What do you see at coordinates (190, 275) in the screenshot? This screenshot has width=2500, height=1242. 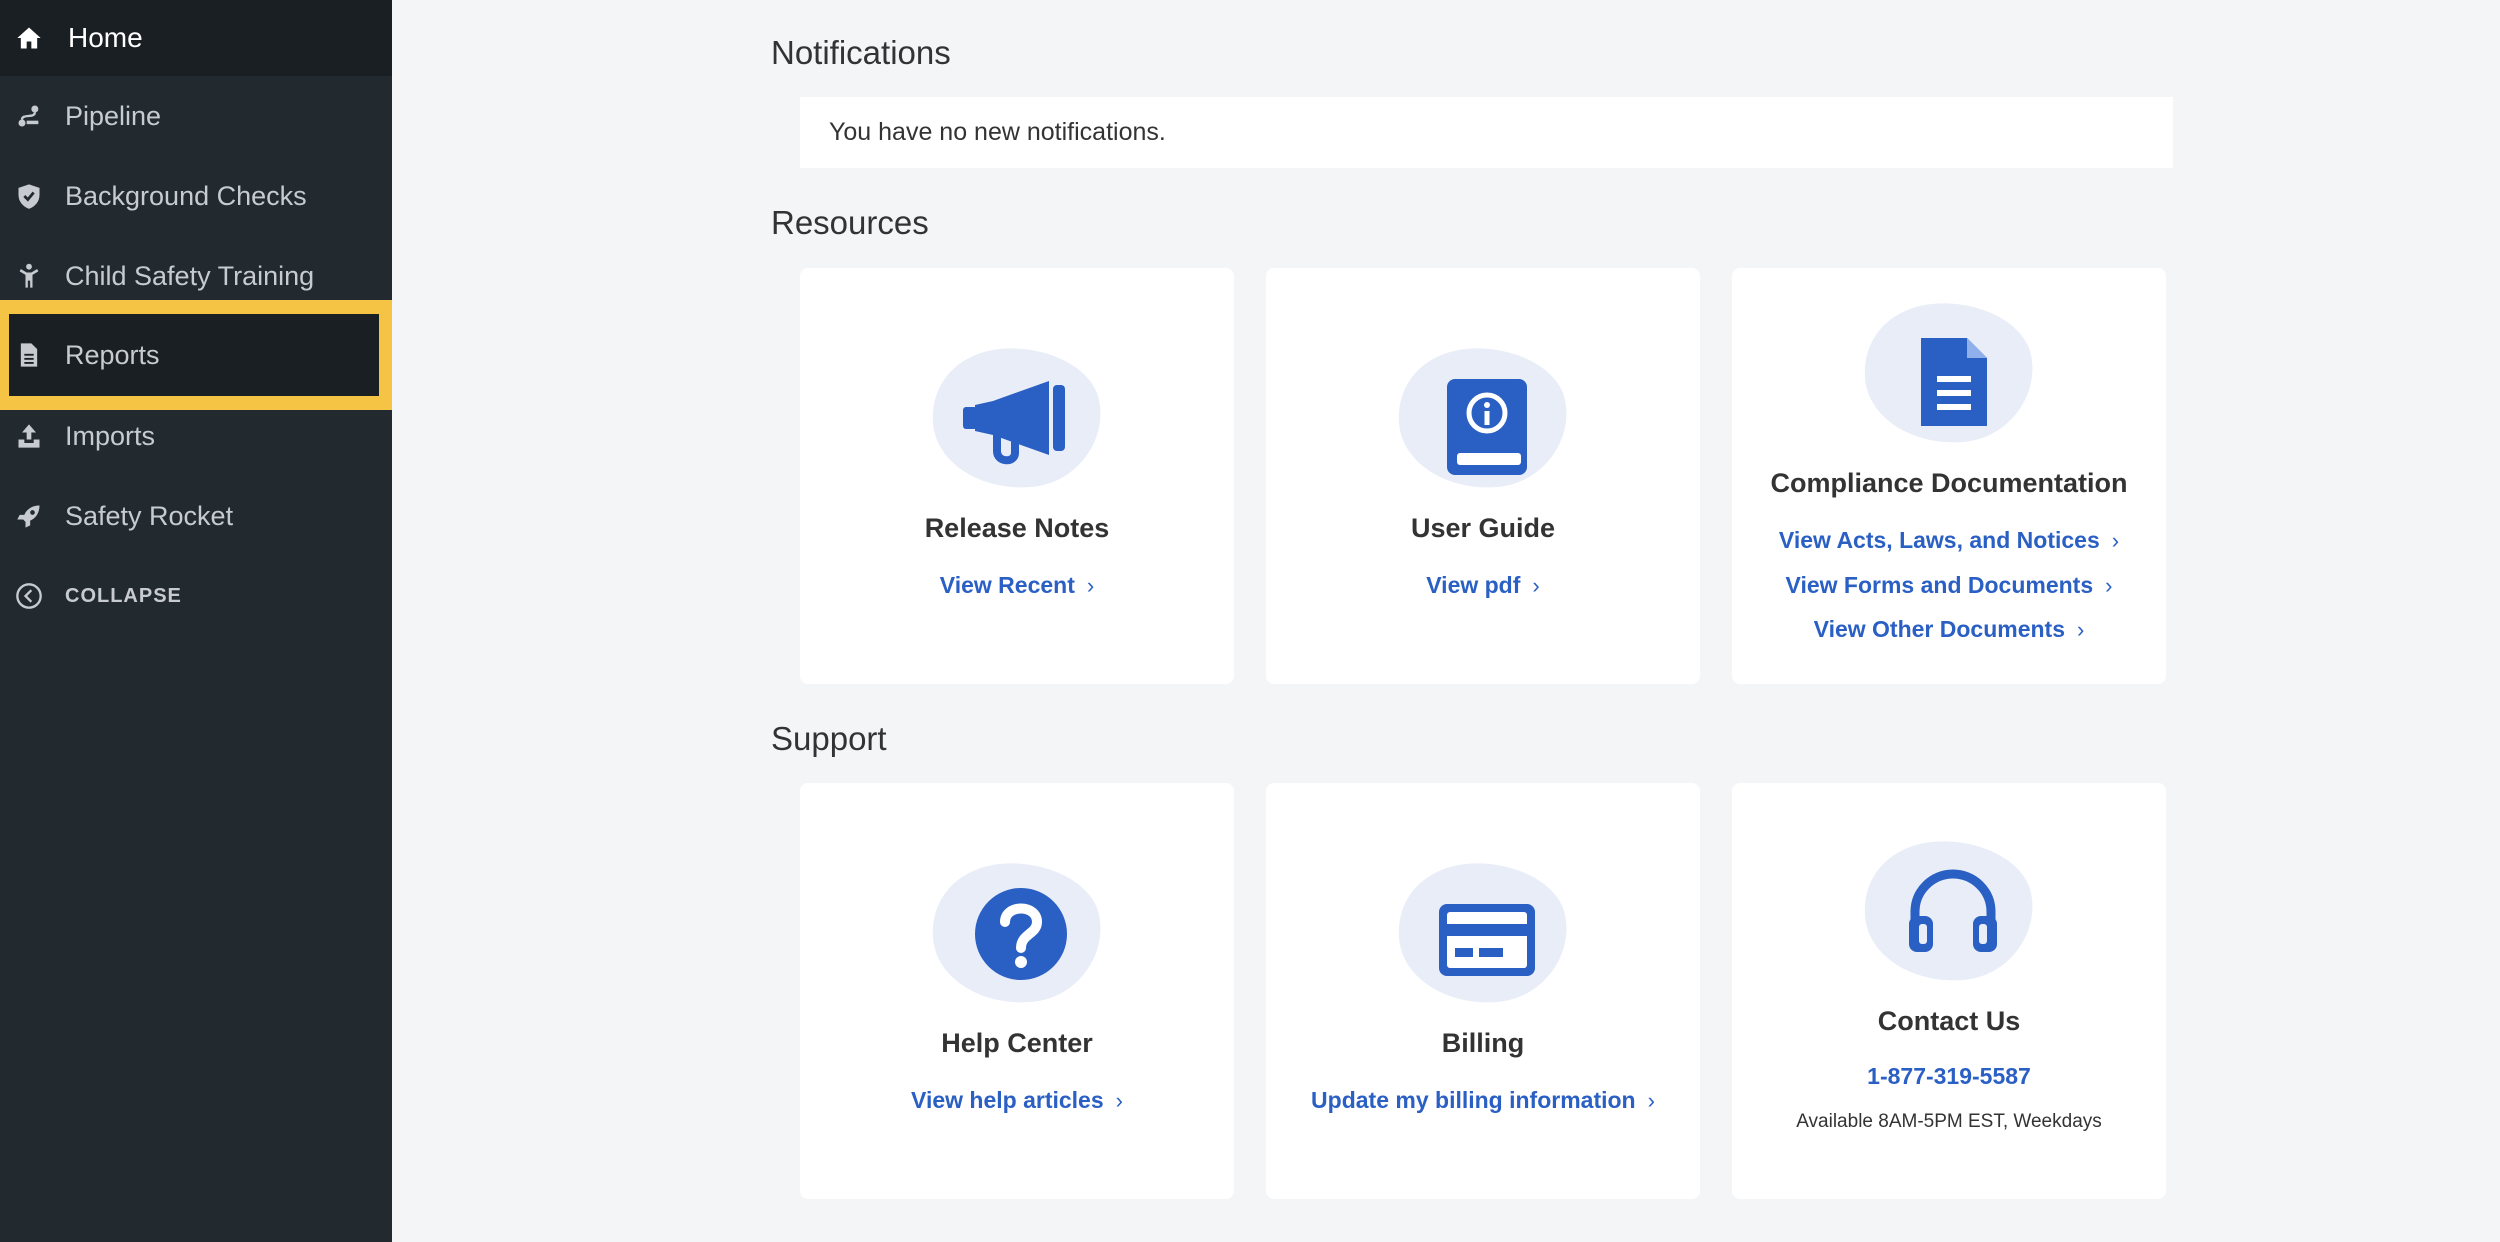 I see `sidebar-item-label: Child Safety Training` at bounding box center [190, 275].